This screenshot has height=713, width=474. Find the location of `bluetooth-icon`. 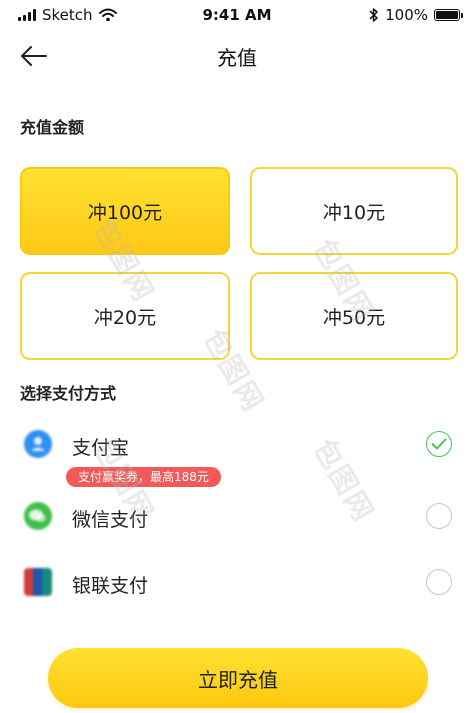

bluetooth-icon is located at coordinates (373, 15).